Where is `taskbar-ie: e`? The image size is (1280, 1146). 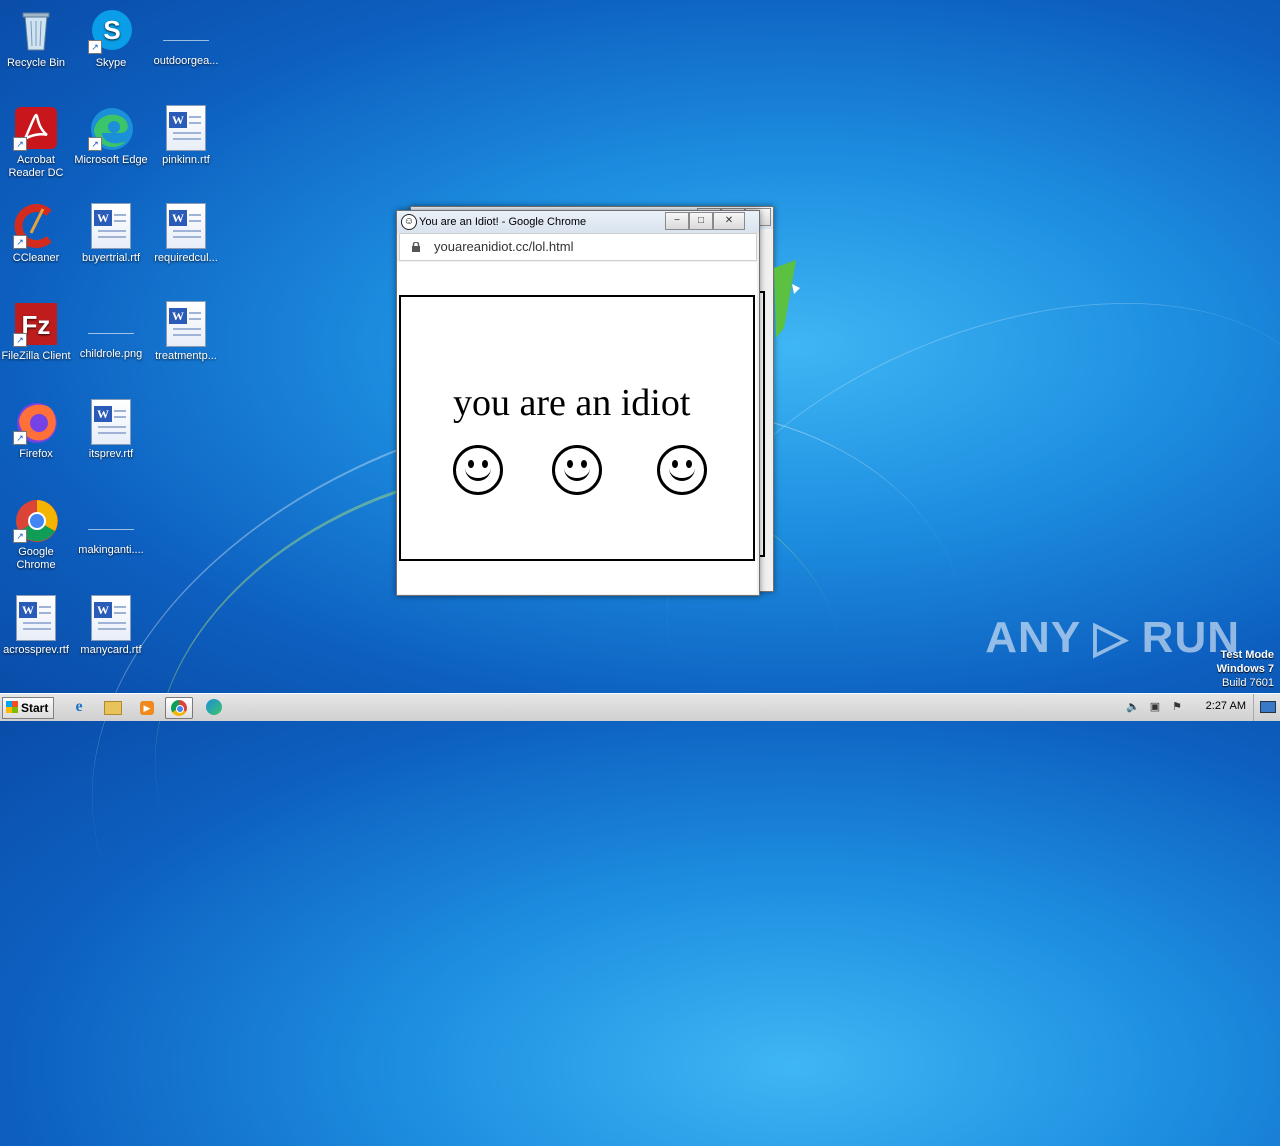 taskbar-ie: e is located at coordinates (79, 707).